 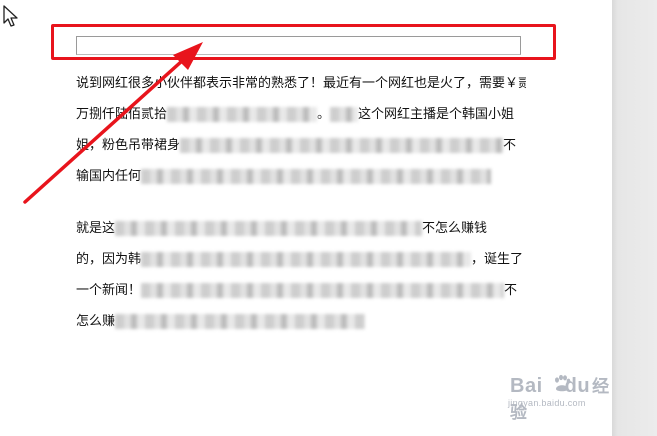 I want to click on paragraph-2-line-2: 的，因为韩 ，诞生了, so click(x=300, y=259).